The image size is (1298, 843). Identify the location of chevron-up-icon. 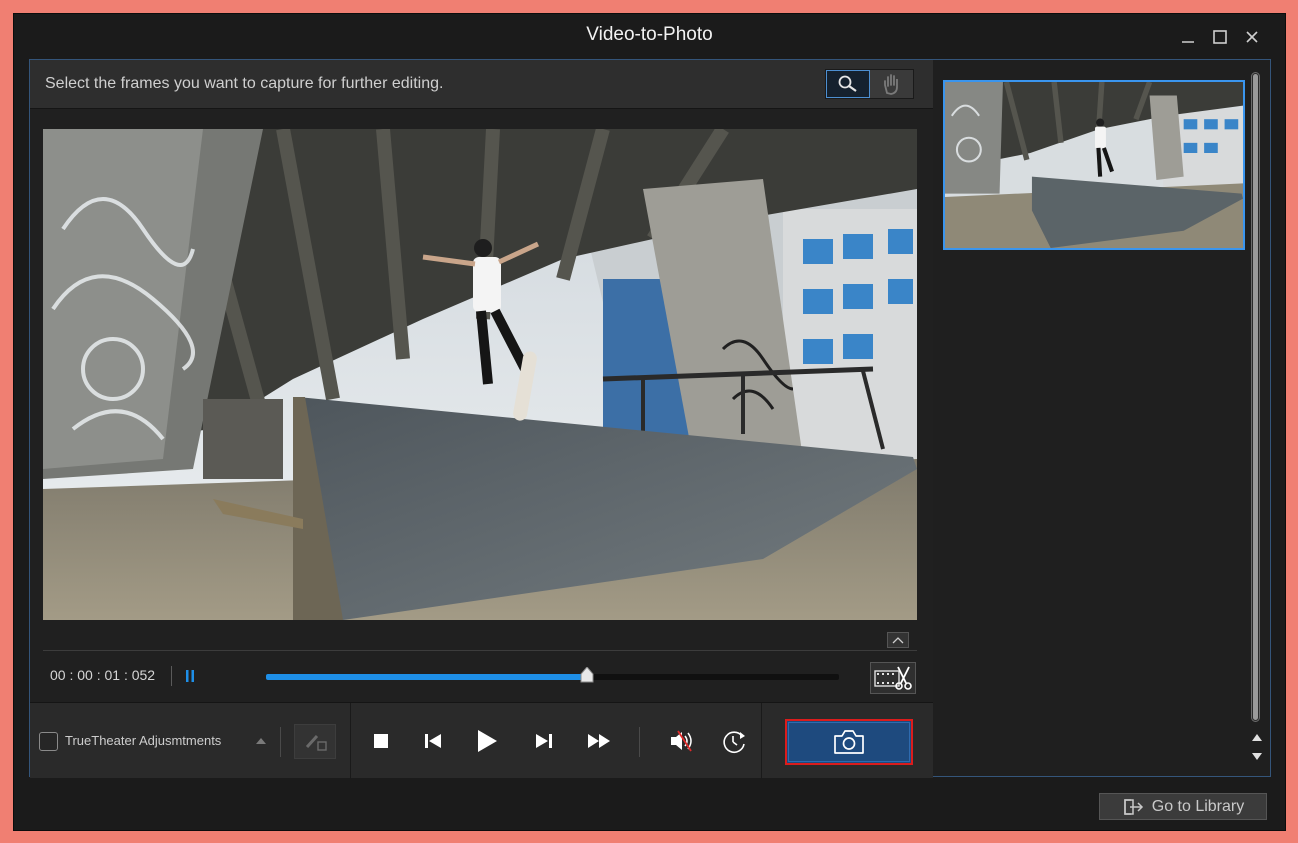
(898, 640).